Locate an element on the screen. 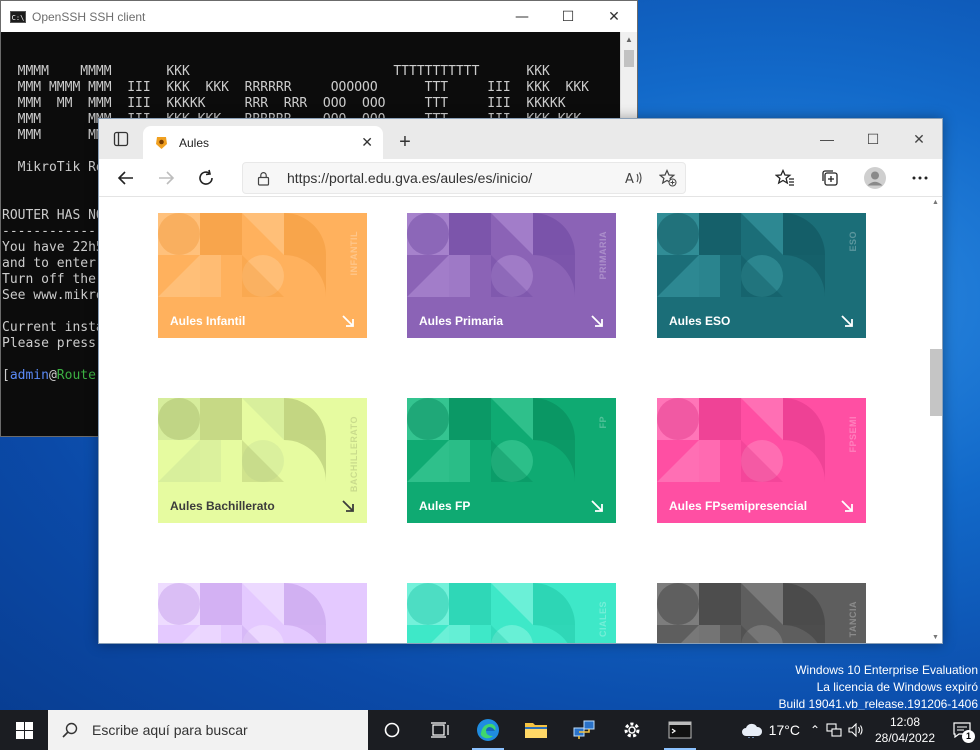 Image resolution: width=980 pixels, height=750 pixels. action-center-button: 1 is located at coordinates (962, 730).